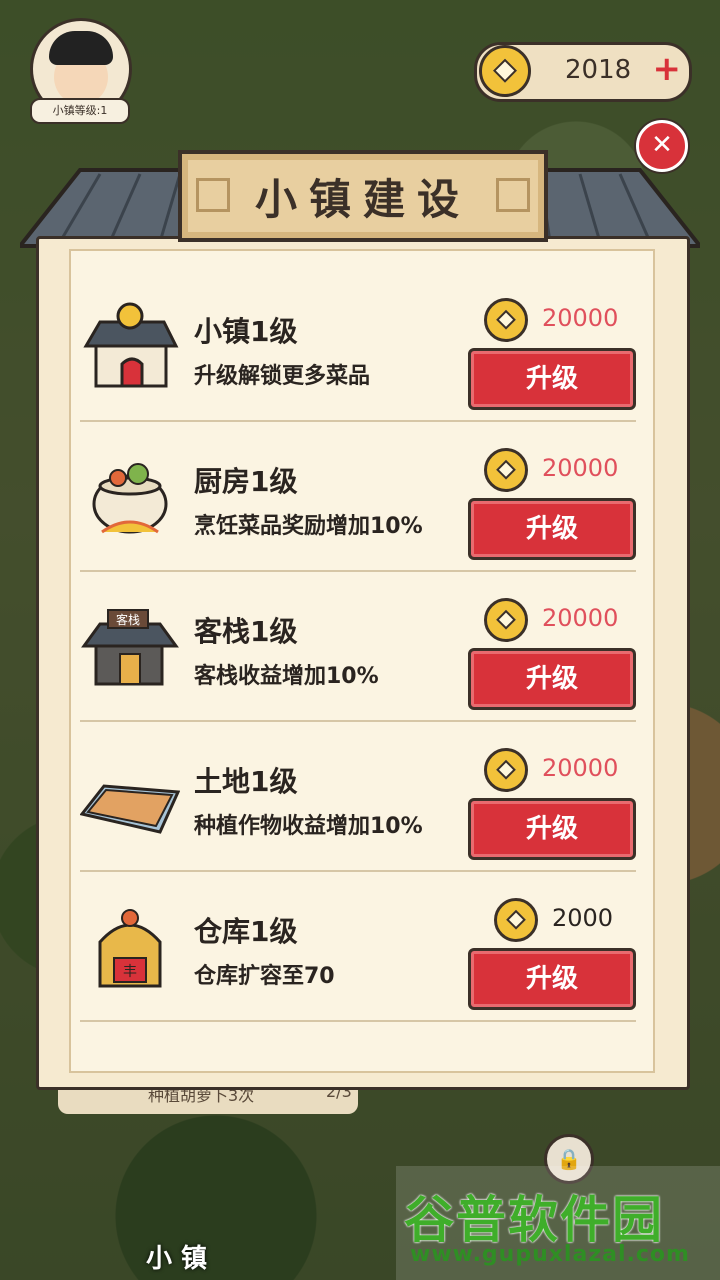  Describe the element at coordinates (128, 619) in the screenshot. I see `inn-sign: 客栈` at that location.